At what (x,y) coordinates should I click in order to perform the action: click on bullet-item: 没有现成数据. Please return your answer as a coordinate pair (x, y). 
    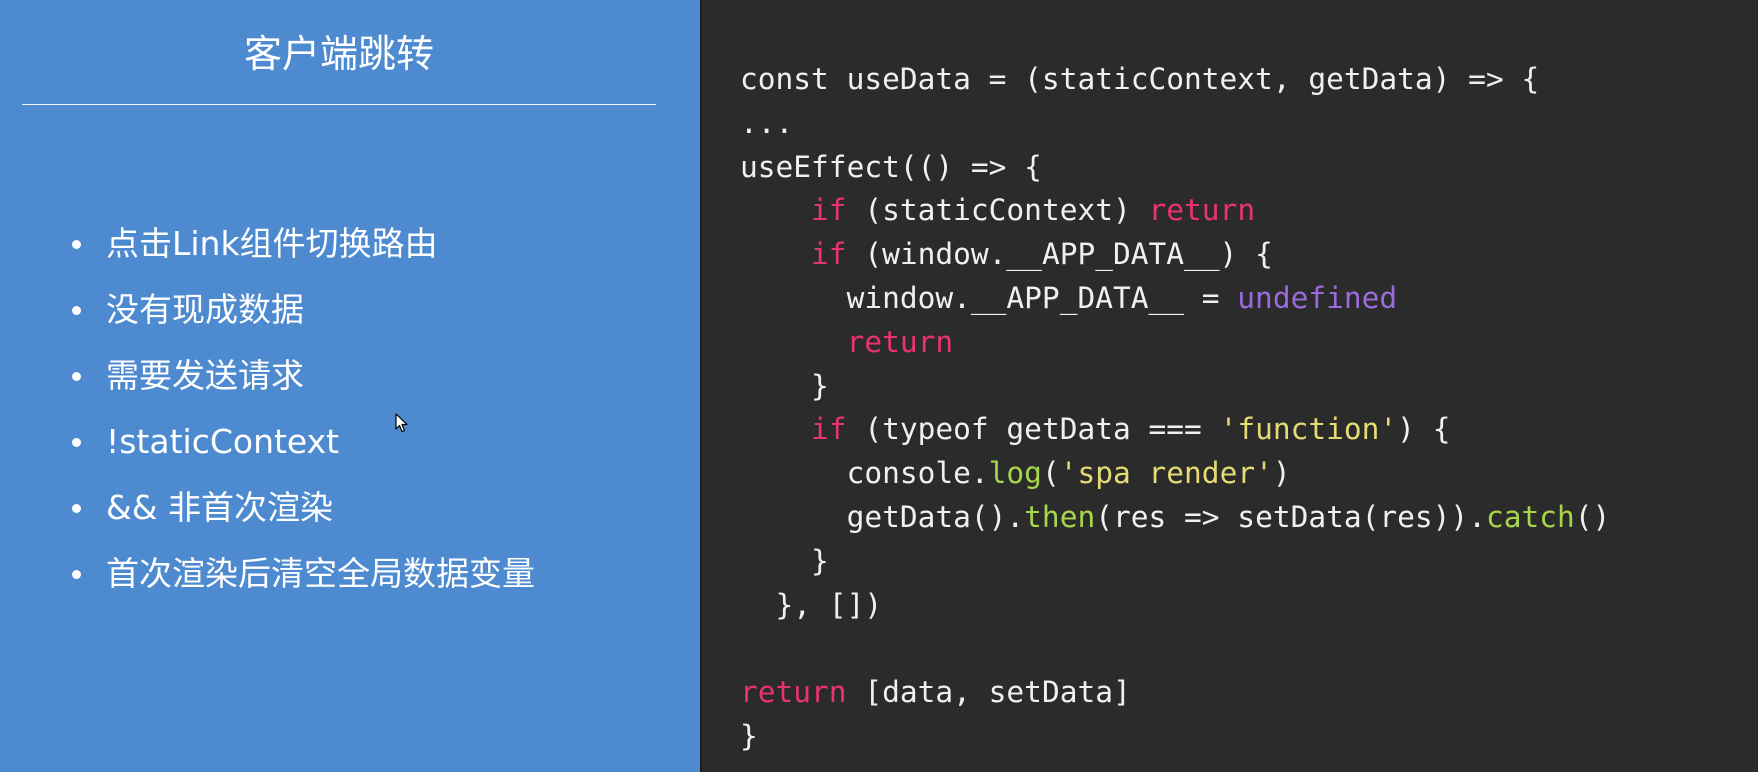
    Looking at the image, I should click on (302, 319).